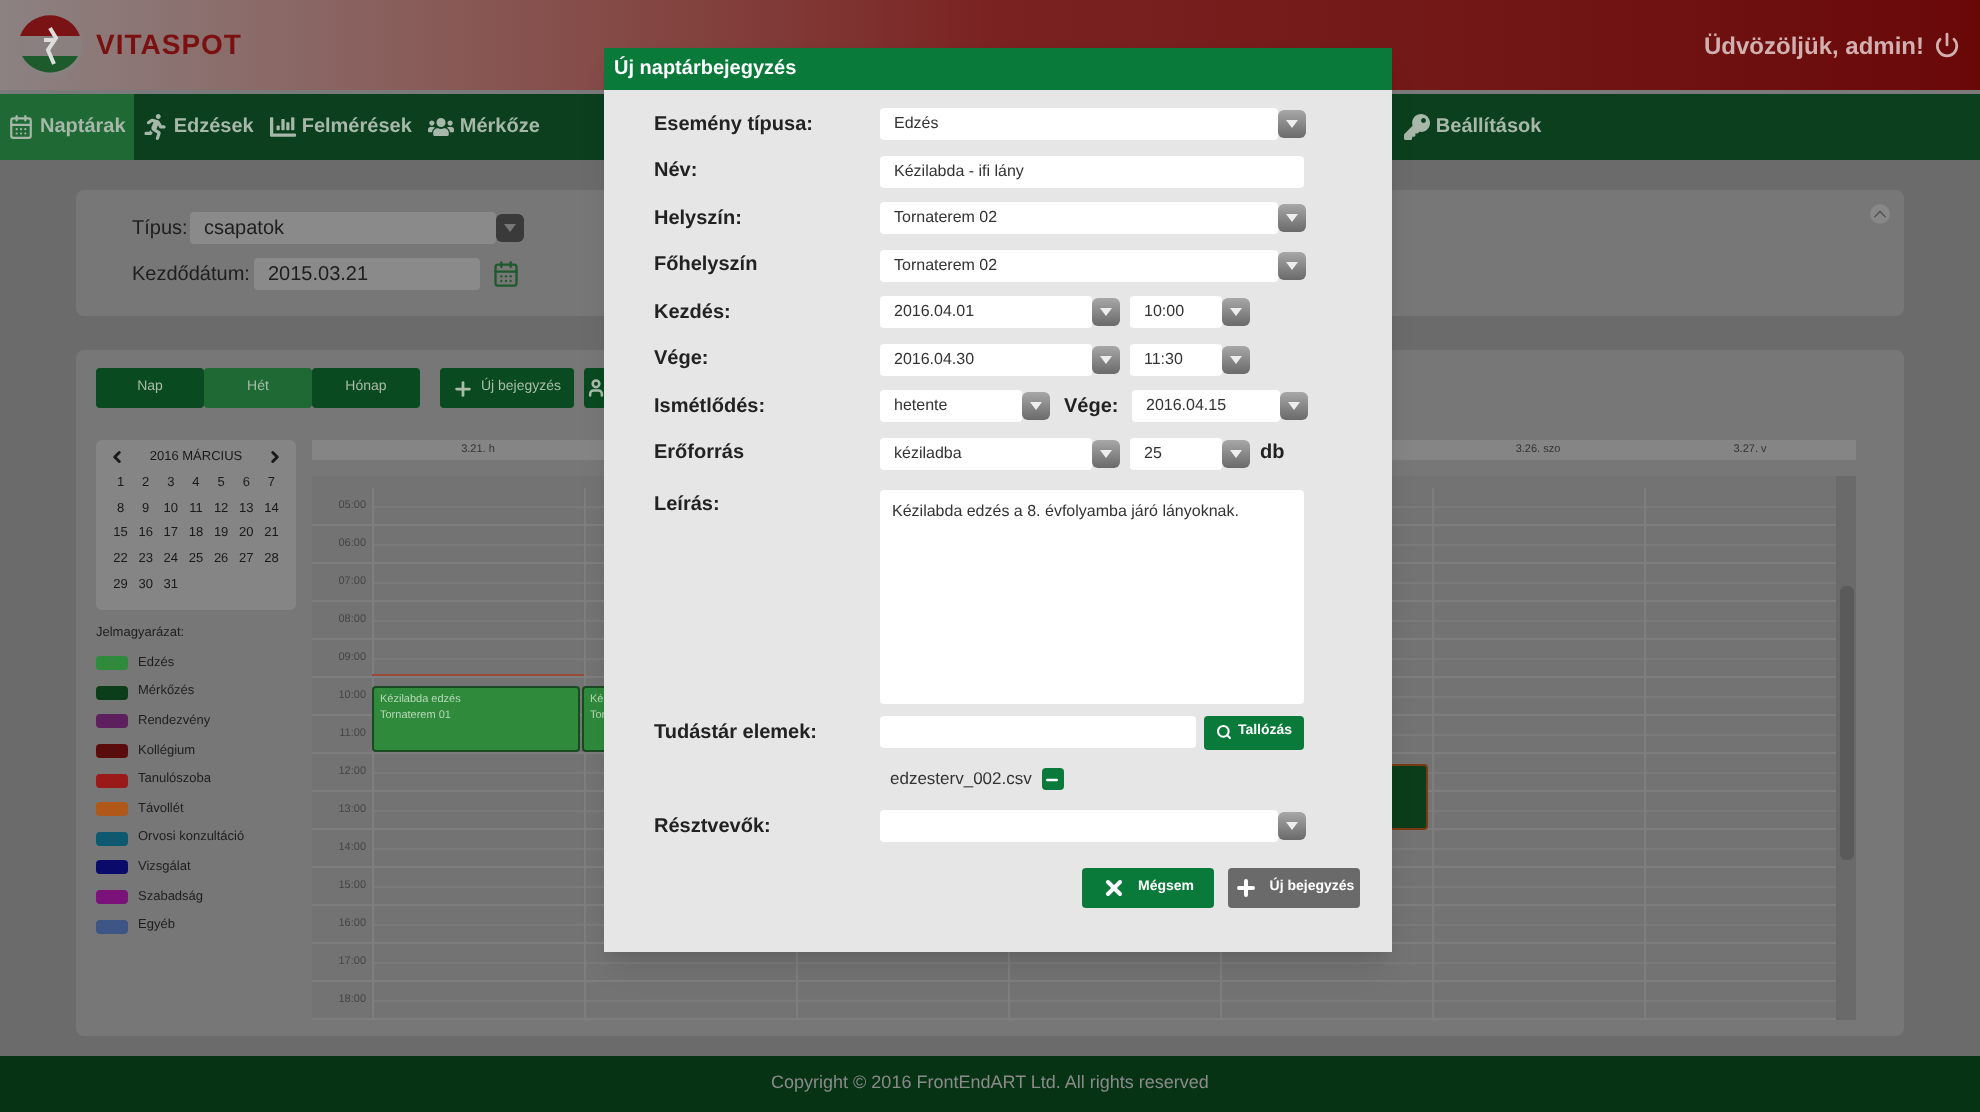 The width and height of the screenshot is (1980, 1112). What do you see at coordinates (1079, 826) in the screenshot?
I see `select-field` at bounding box center [1079, 826].